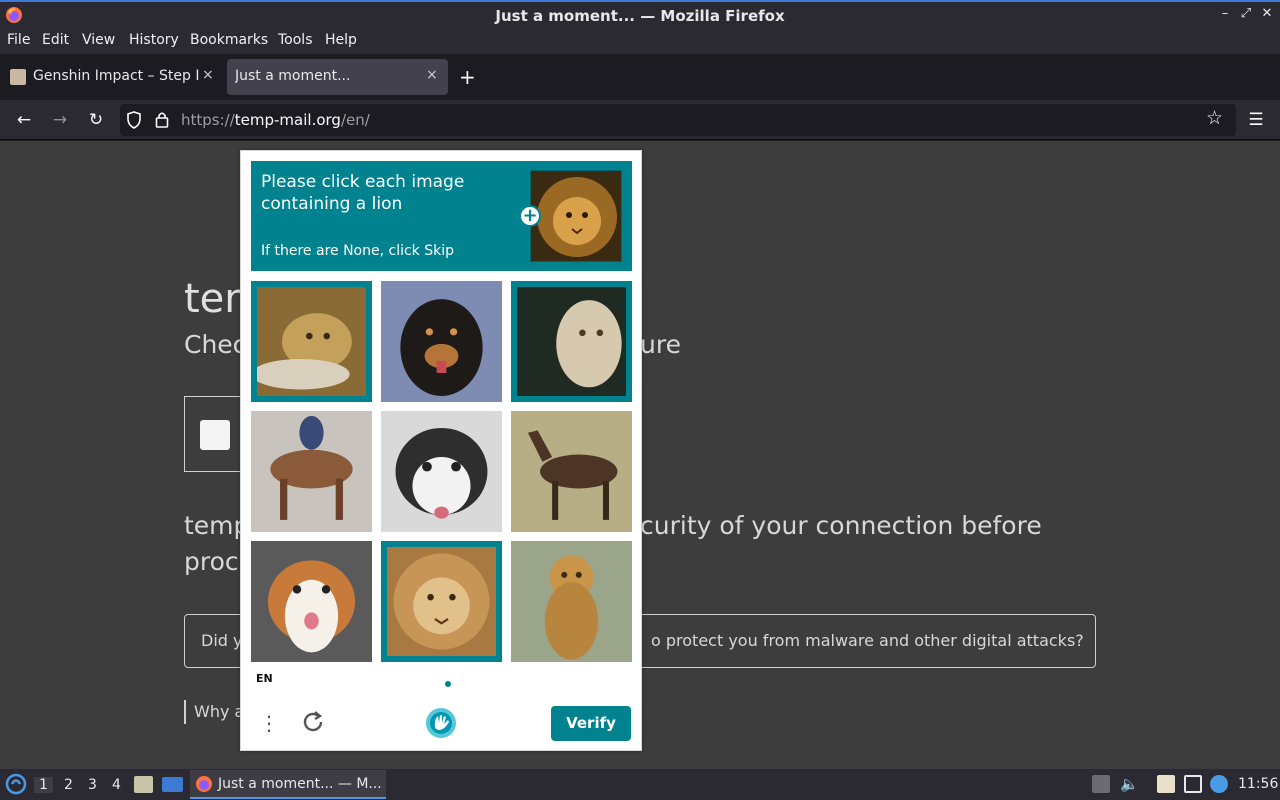  I want to click on menu-view: View, so click(98, 40).